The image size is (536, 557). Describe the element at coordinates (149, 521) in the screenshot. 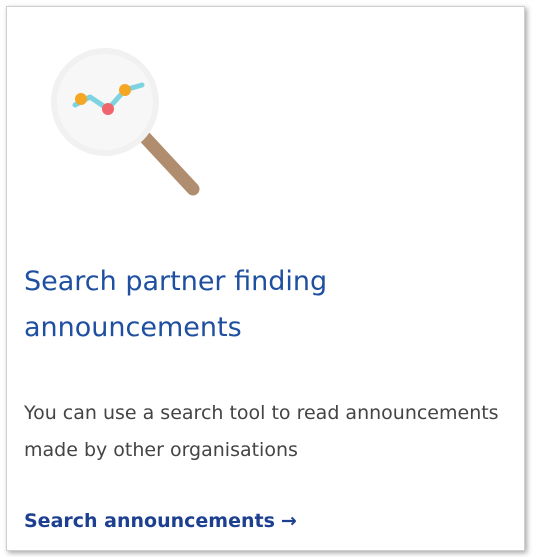

I see `link-label: Search announcements` at that location.